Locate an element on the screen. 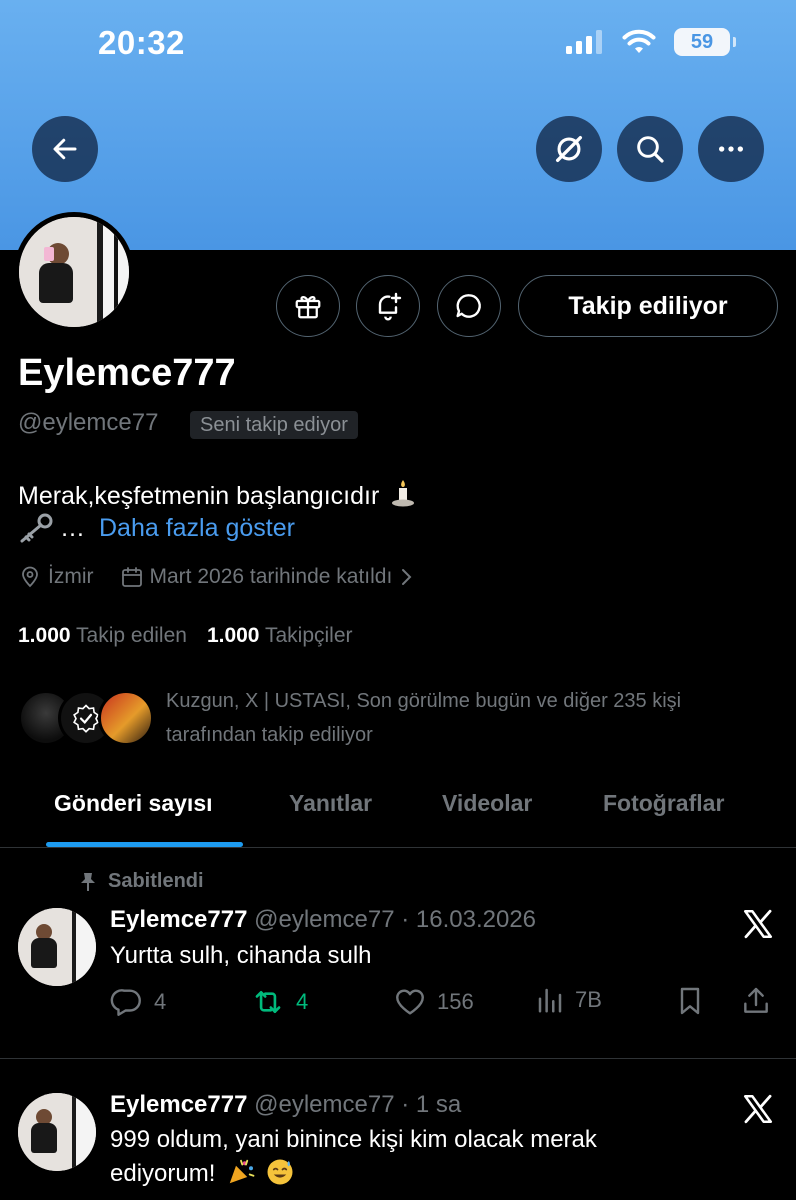 This screenshot has width=796, height=1200. post-timestamp: · 1 sa is located at coordinates (431, 1104).